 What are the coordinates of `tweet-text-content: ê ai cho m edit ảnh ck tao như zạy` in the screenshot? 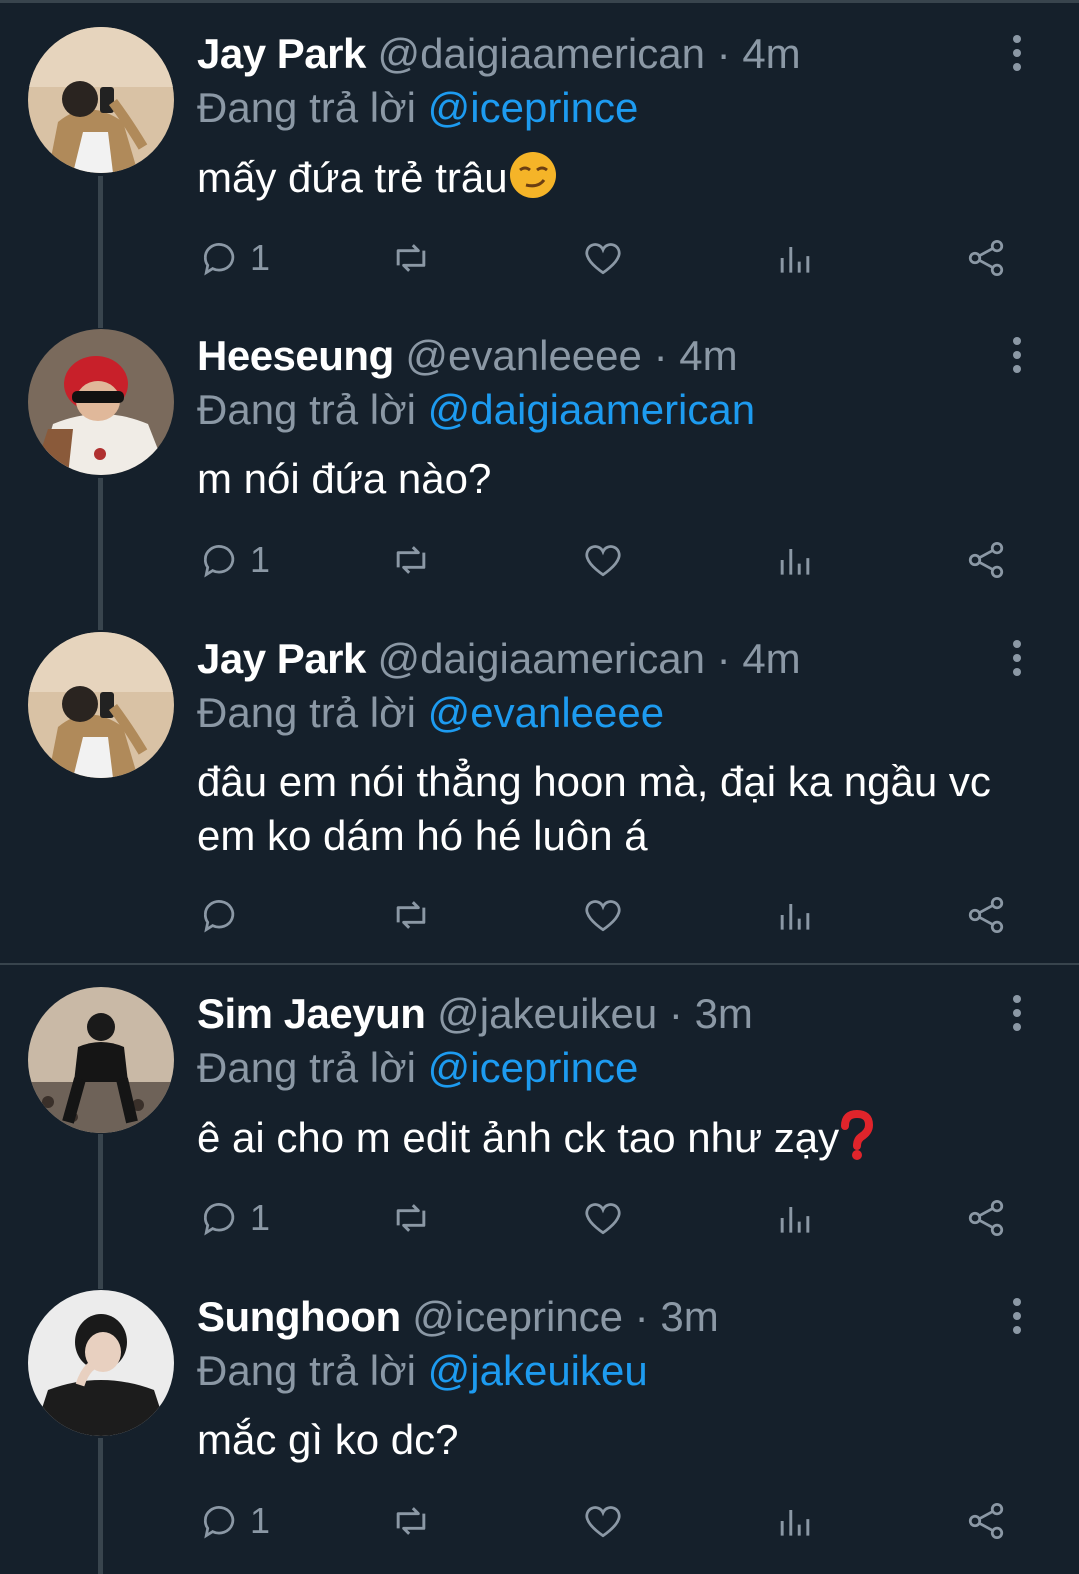 It's located at (518, 1137).